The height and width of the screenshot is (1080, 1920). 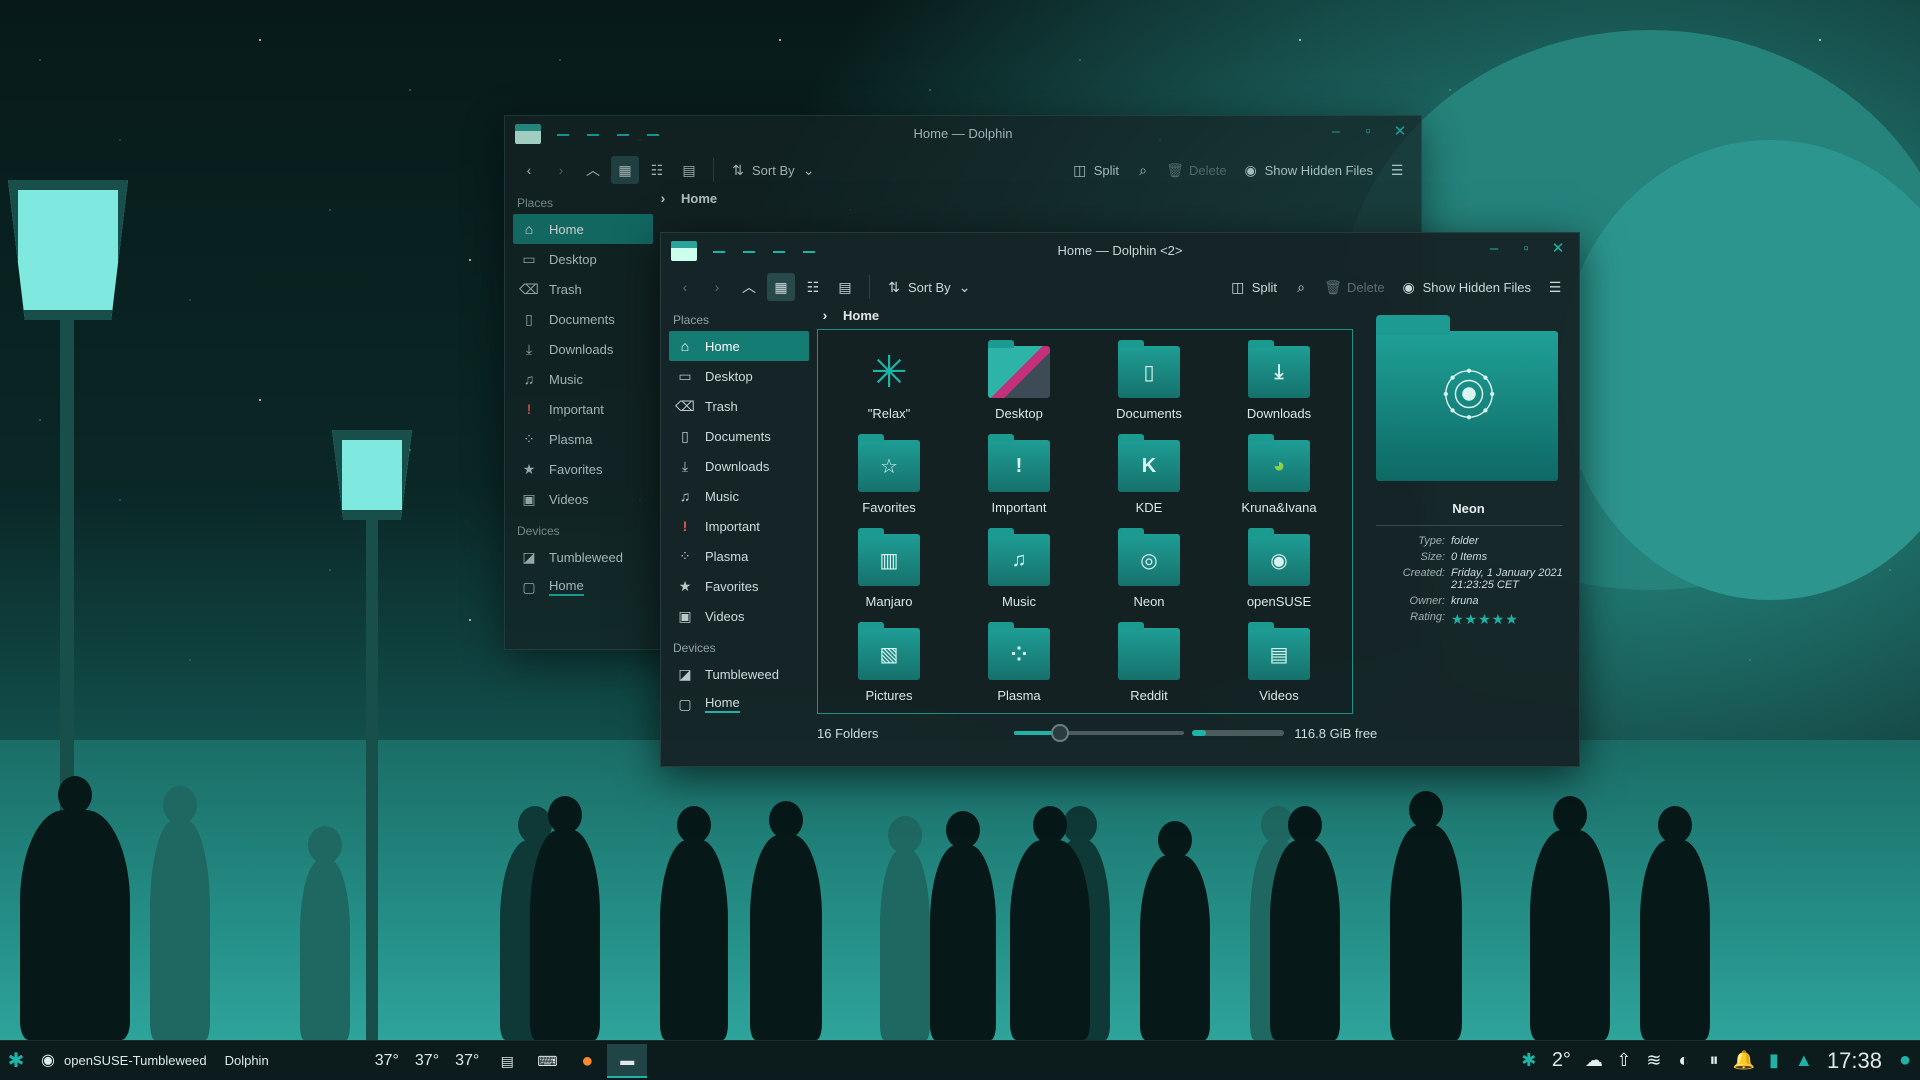 What do you see at coordinates (1684, 1060) in the screenshot?
I see `night-color-icon: ◐` at bounding box center [1684, 1060].